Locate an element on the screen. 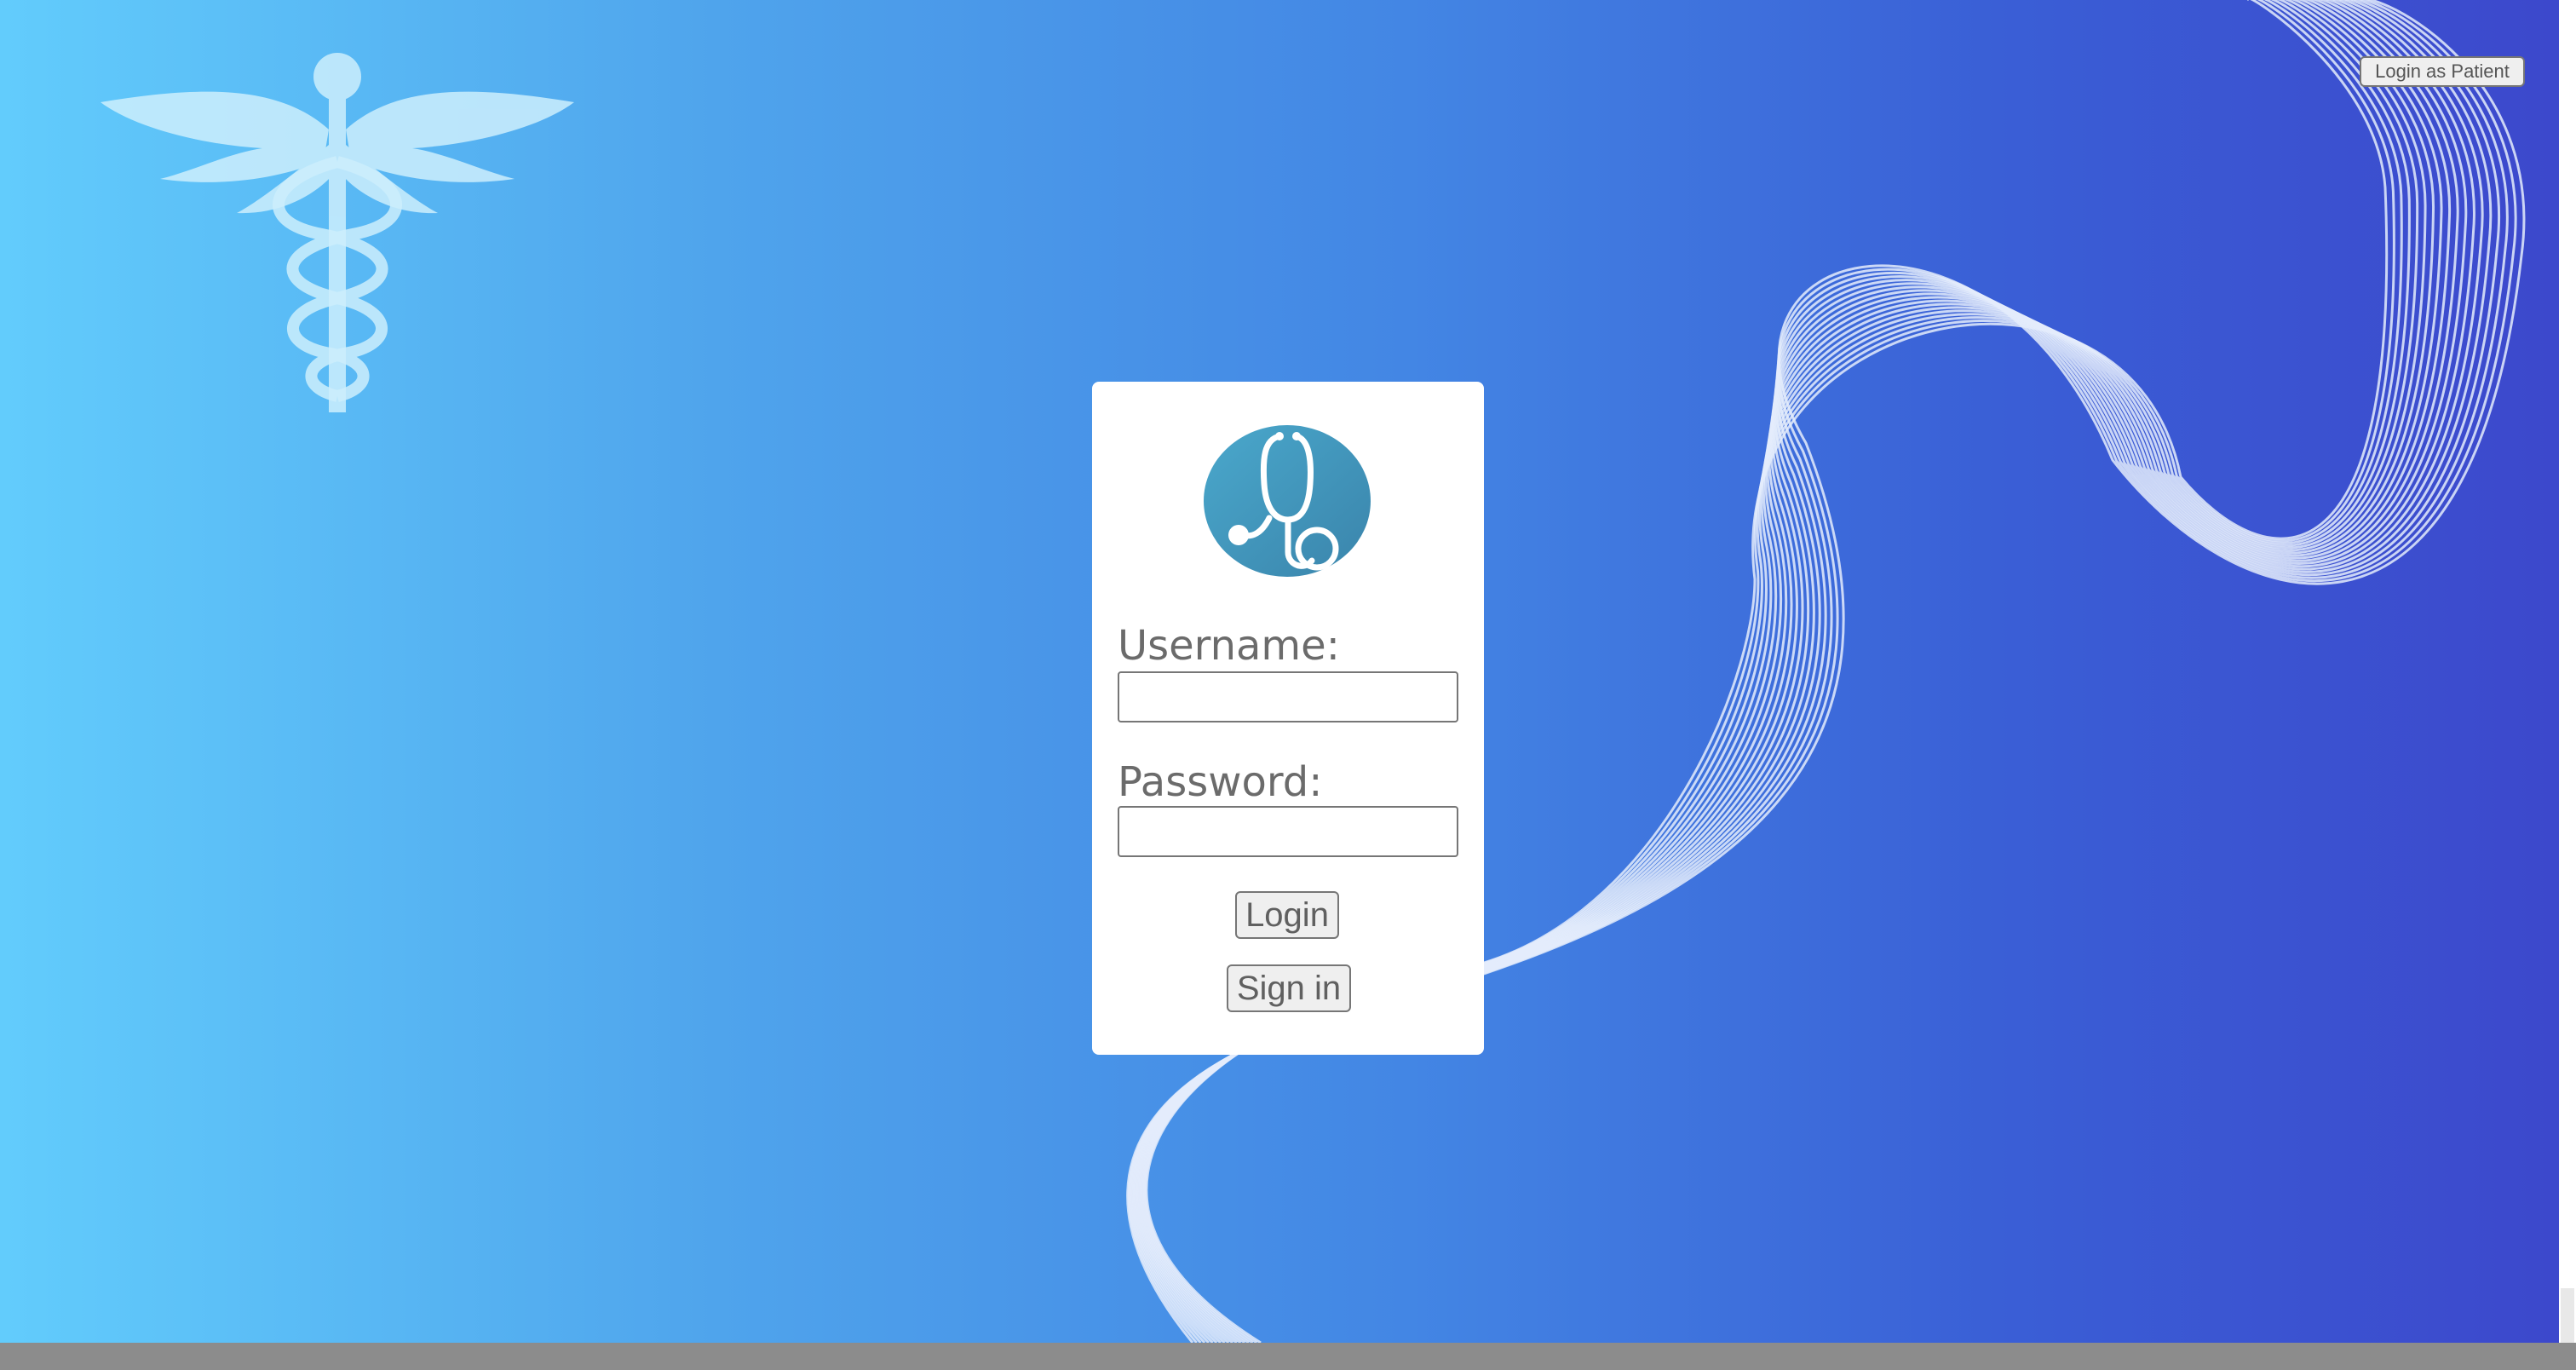 Image resolution: width=2576 pixels, height=1370 pixels. vertical-scrollbar-thumb is located at coordinates (2567, 1315).